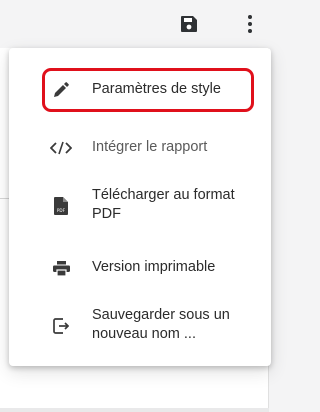 This screenshot has height=412, width=320. I want to click on more-vert-icon, so click(250, 24).